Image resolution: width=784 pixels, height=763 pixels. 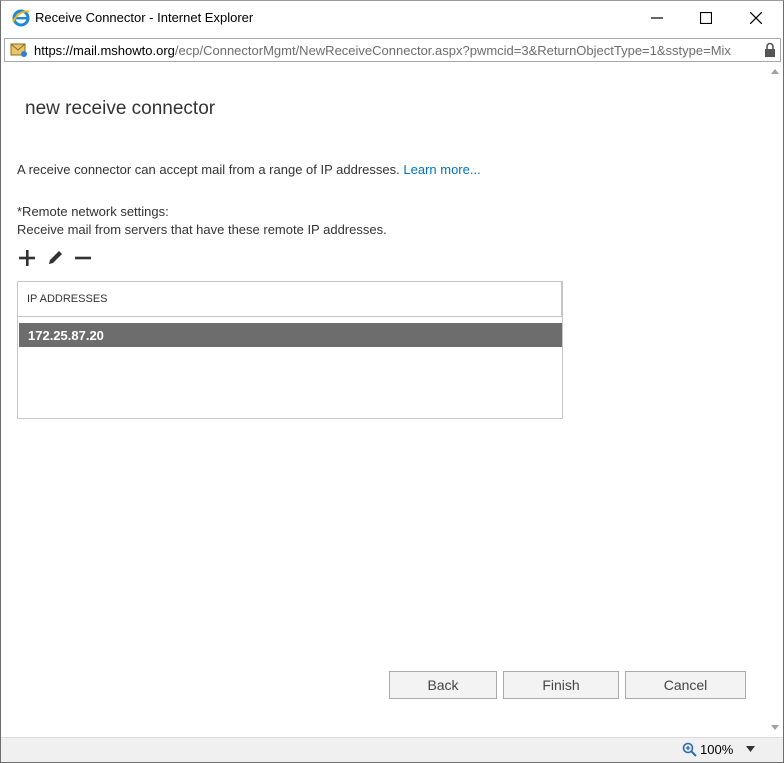 I want to click on remove-ip-button, so click(x=83, y=258).